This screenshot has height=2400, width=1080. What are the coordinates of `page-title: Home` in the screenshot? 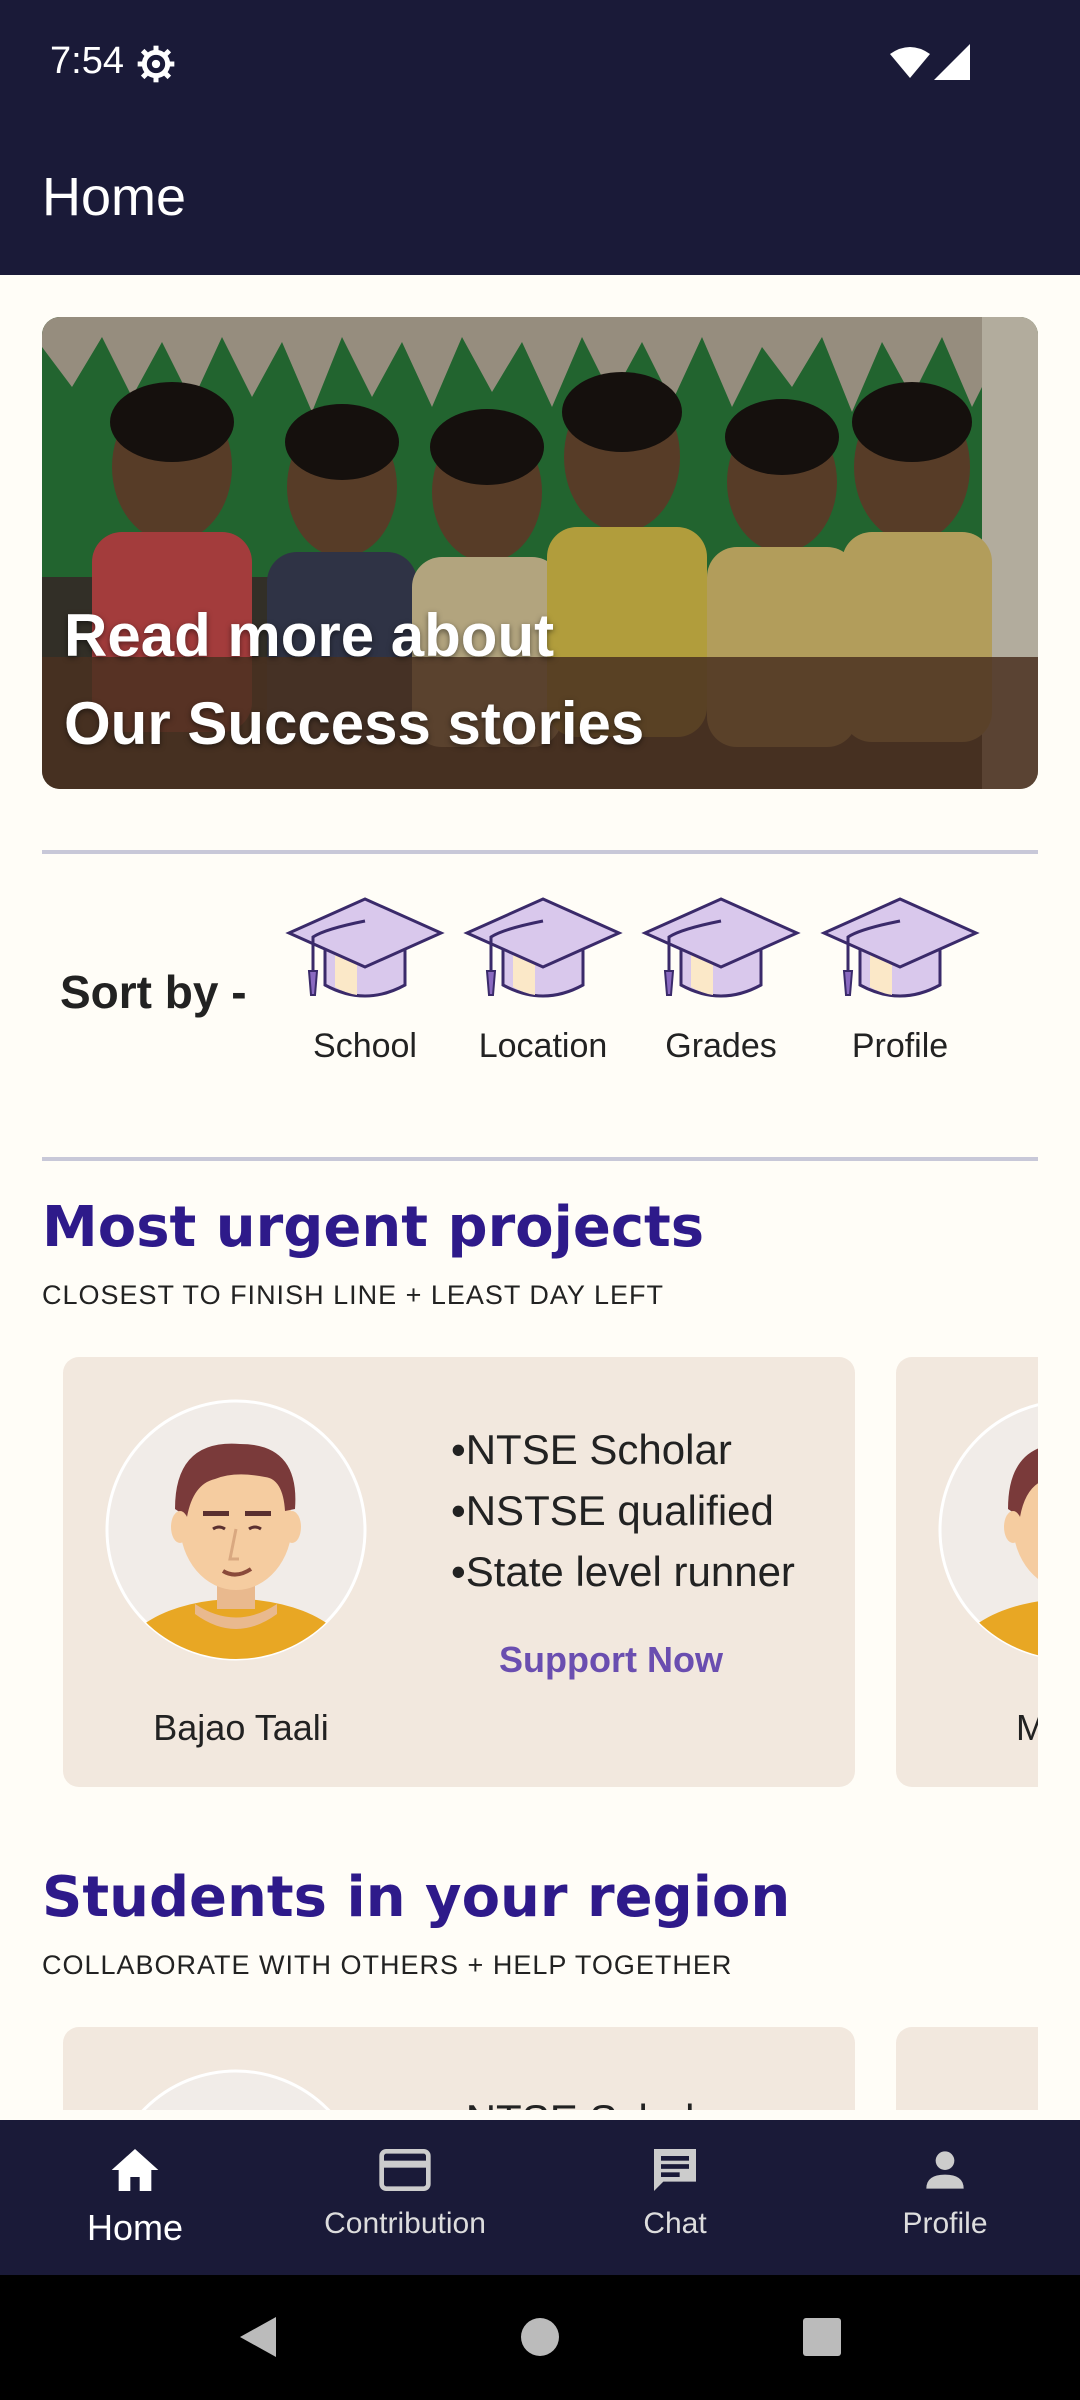 It's located at (114, 197).